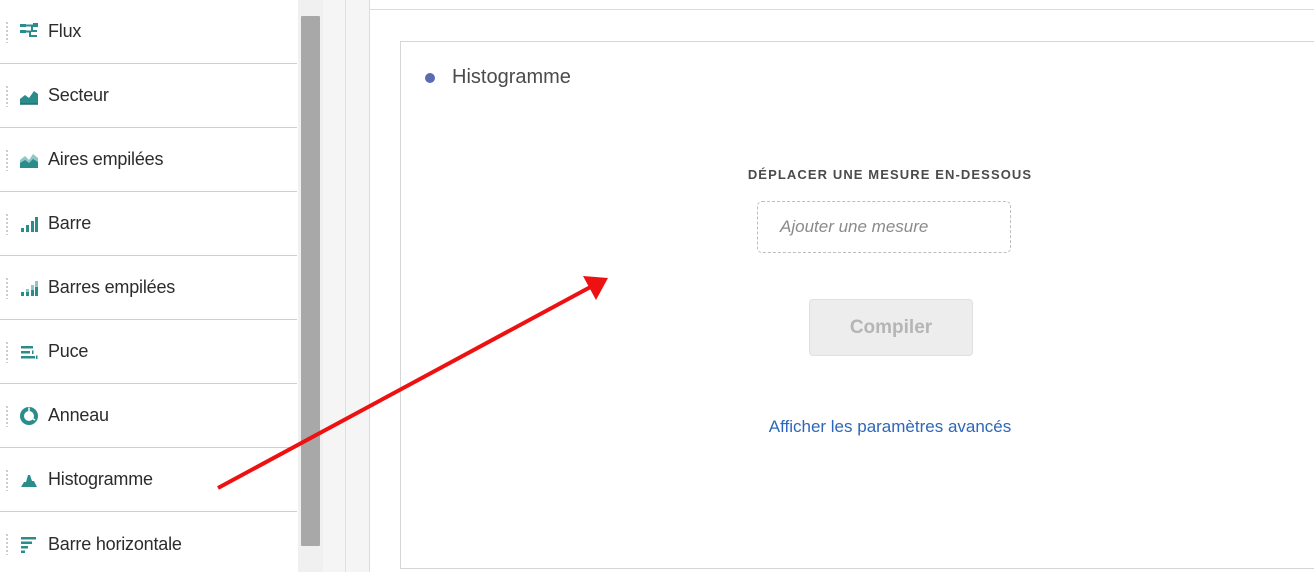  Describe the element at coordinates (148, 416) in the screenshot. I see `viz-item-anneau: Anneau` at that location.